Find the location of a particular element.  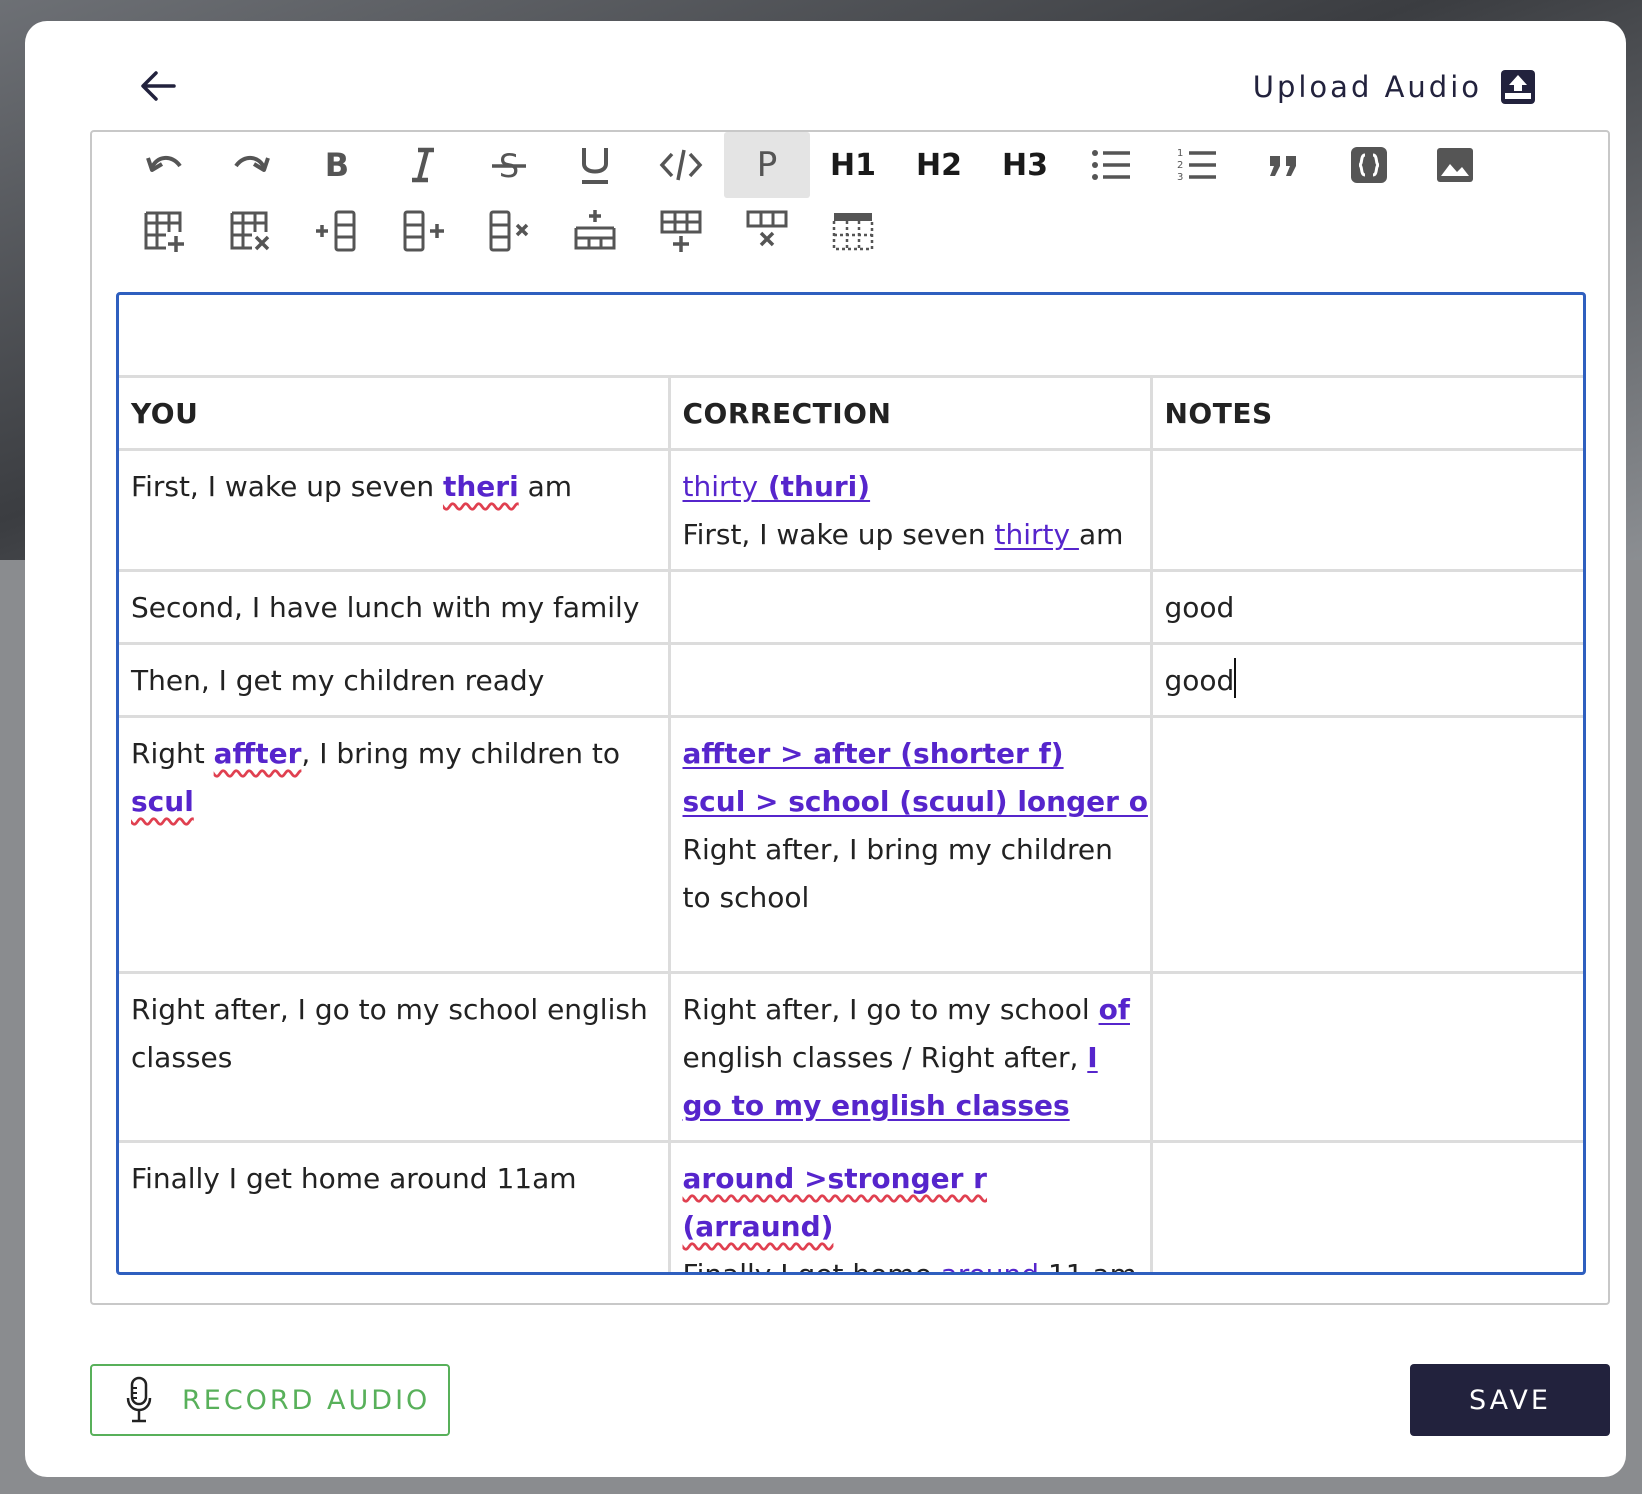

header-you: YOU is located at coordinates (395, 413).